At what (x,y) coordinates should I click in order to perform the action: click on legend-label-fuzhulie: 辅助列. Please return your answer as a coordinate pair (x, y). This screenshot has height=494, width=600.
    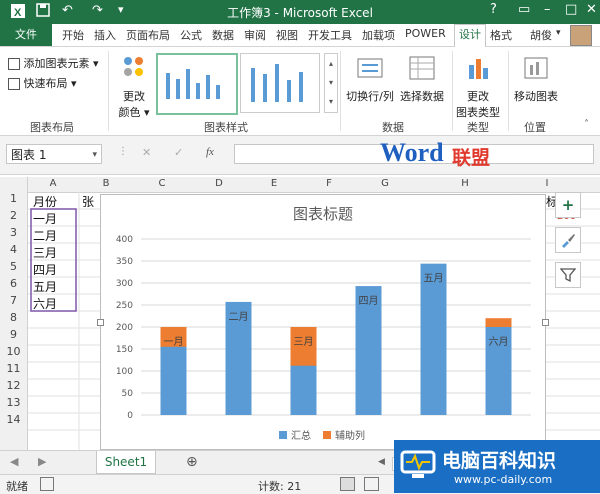
    Looking at the image, I should click on (350, 435).